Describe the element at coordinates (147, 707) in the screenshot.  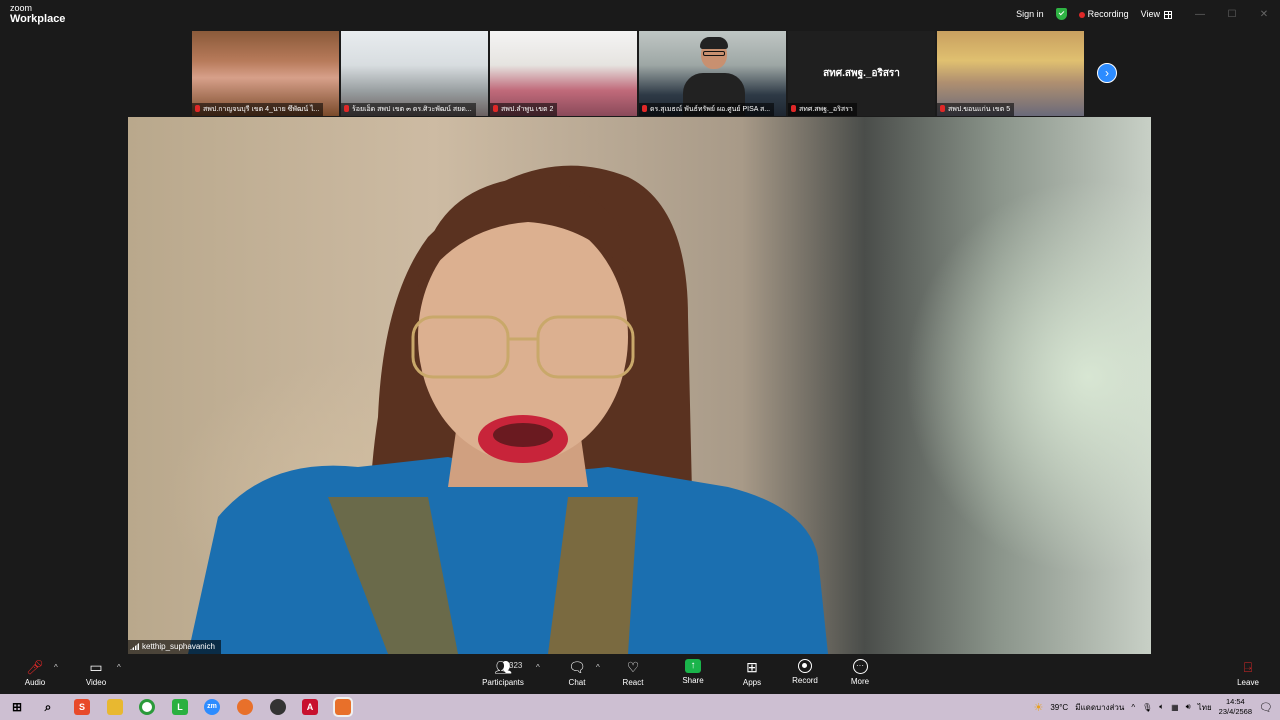
I see `chrome-icon` at that location.